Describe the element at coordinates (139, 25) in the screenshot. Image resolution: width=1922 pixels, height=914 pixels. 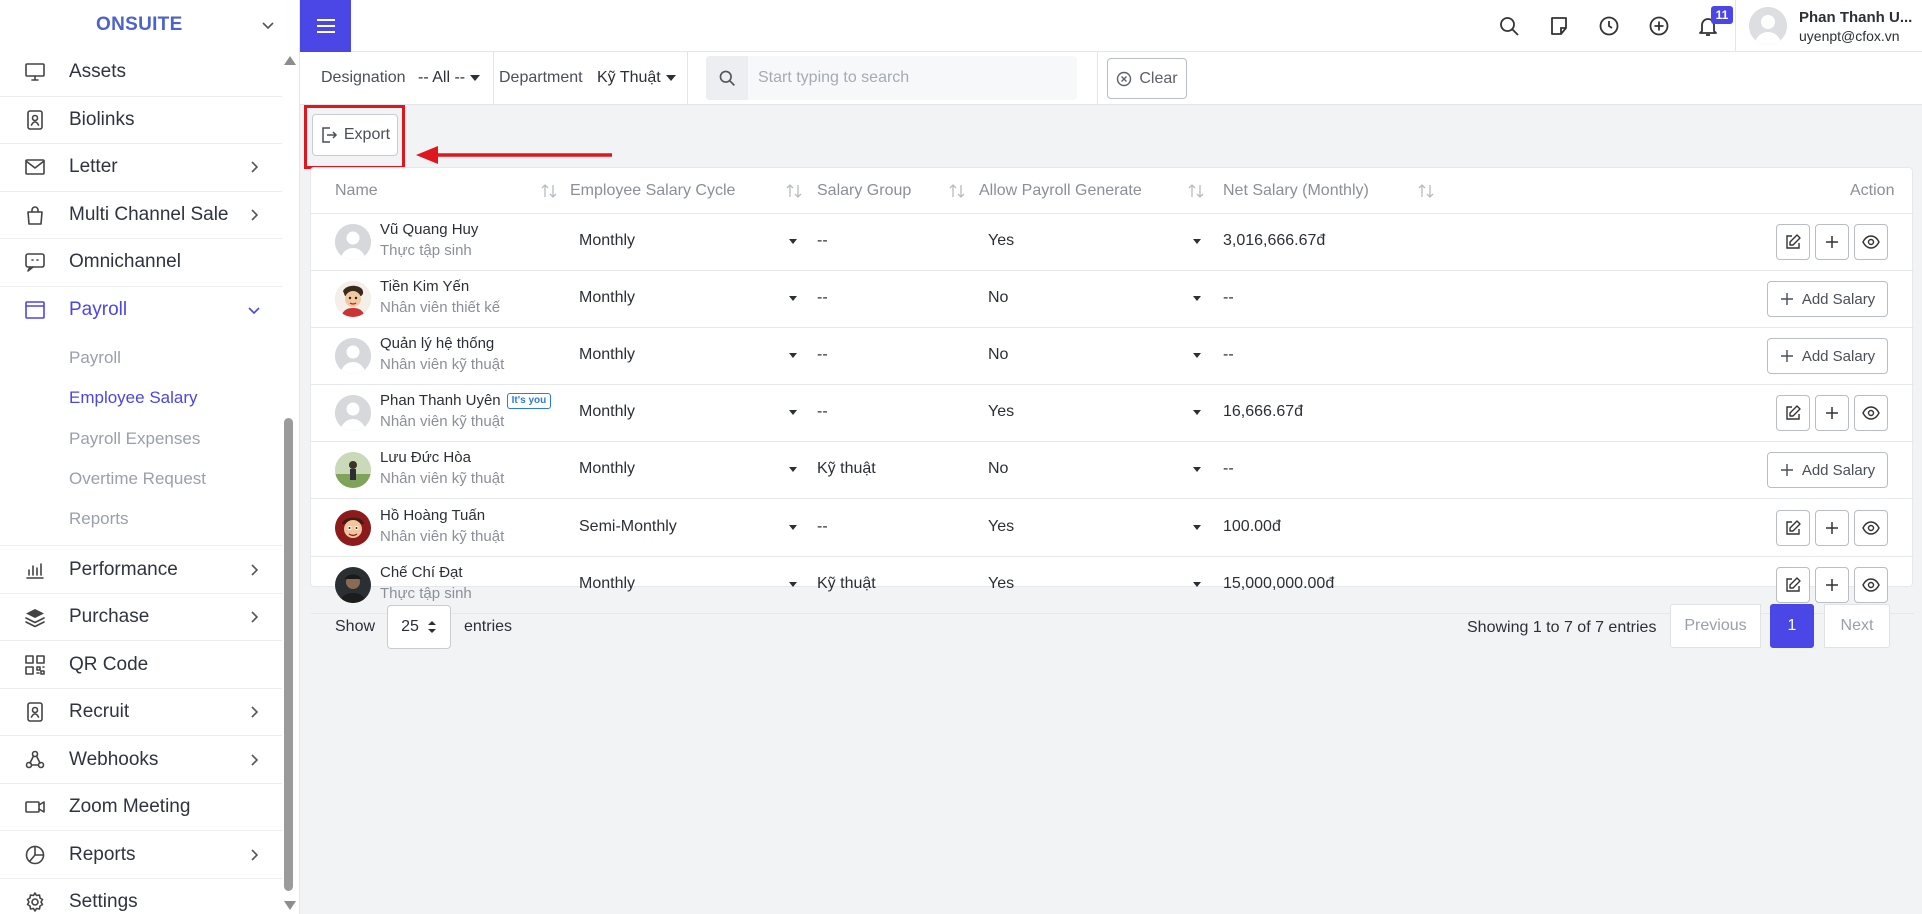
I see `brand-logo: ONSUITE` at that location.